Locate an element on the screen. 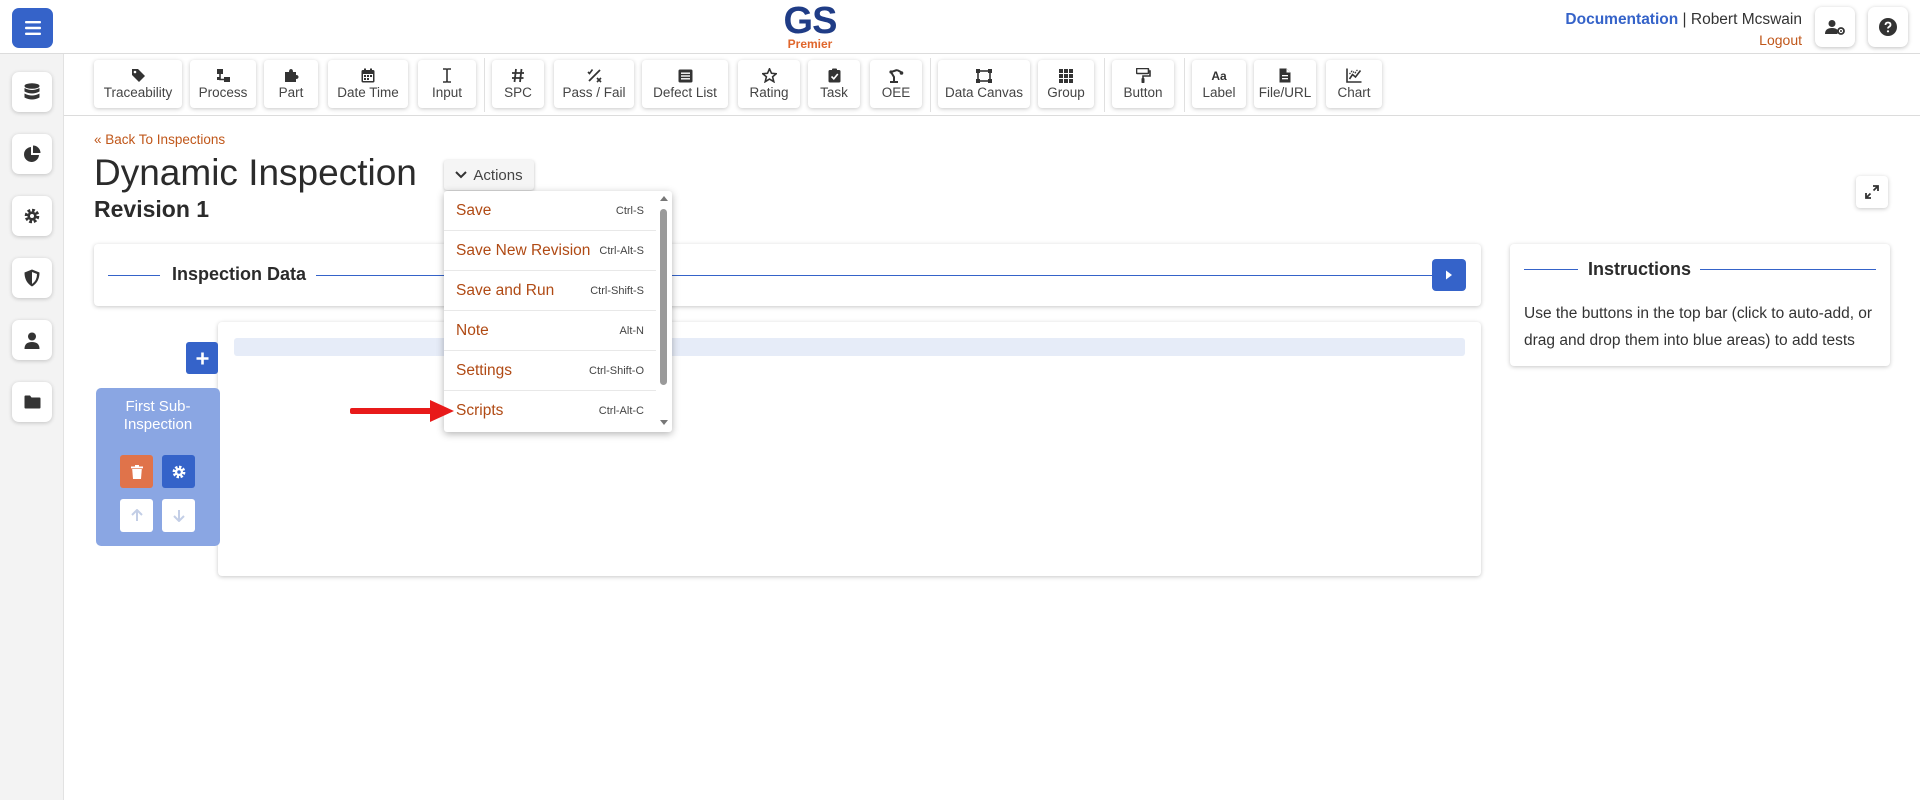 The image size is (1920, 800). shield-icon is located at coordinates (32, 278).